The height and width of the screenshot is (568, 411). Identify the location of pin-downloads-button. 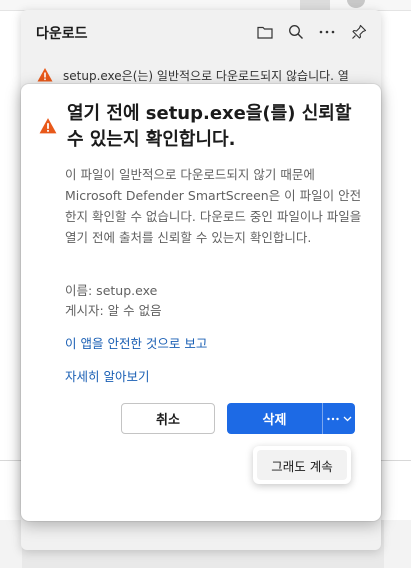
(359, 32).